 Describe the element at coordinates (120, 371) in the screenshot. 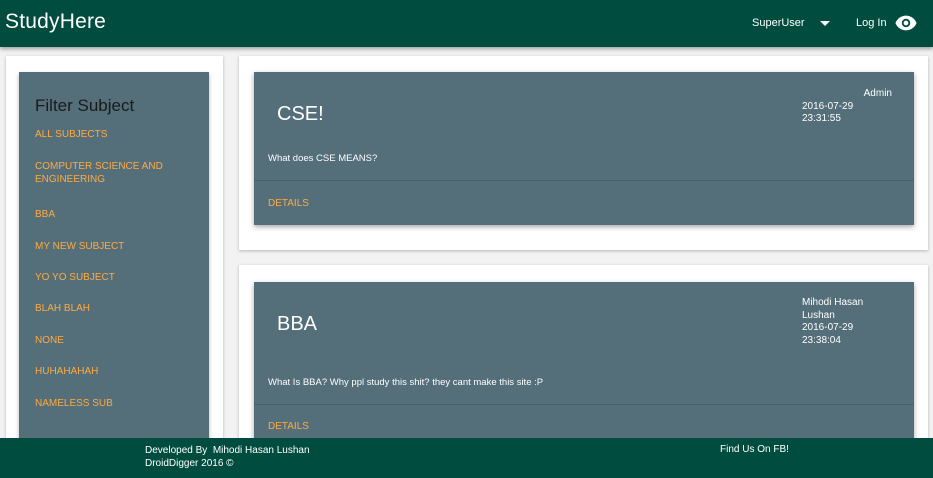

I see `subject-link-huhahahah: HUHAHAHAH` at that location.